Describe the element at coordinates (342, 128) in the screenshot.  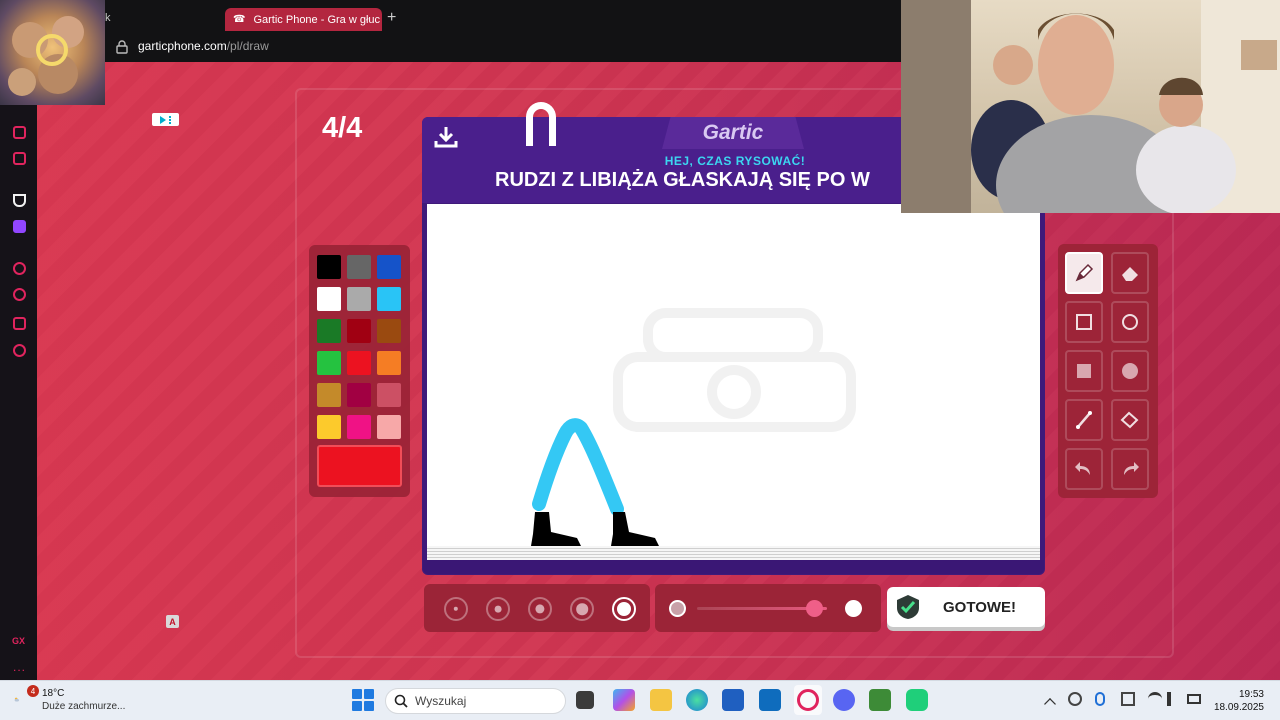
I see `round-counter: 4/4` at that location.